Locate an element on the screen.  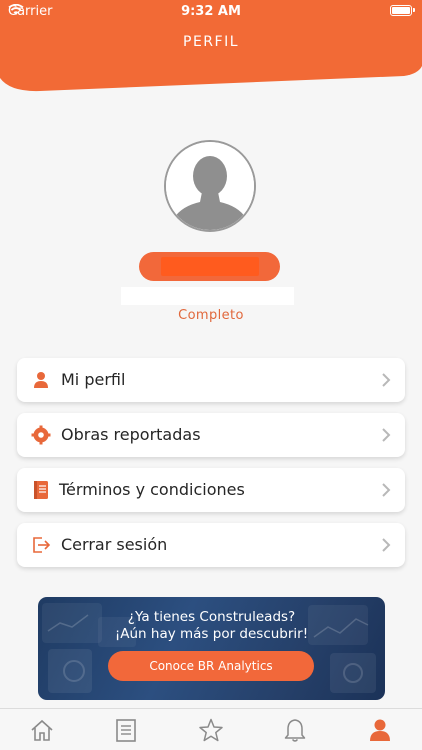
menu-item-terminos: Términos y condiciones is located at coordinates (211, 490).